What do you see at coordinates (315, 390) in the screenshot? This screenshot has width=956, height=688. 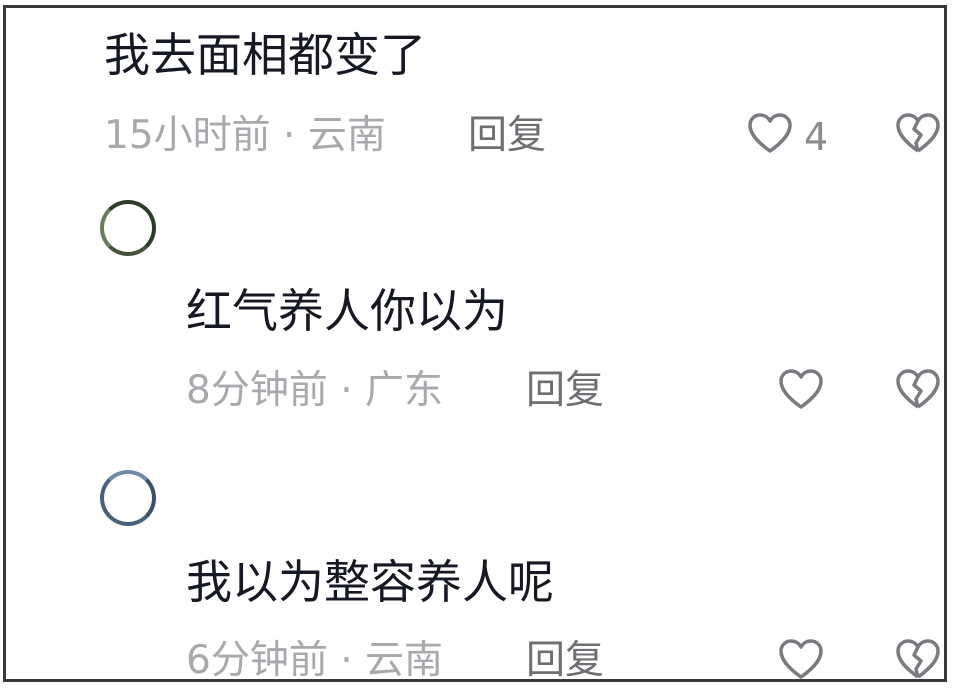 I see `comment-meta: 8分钟前 · 广东` at bounding box center [315, 390].